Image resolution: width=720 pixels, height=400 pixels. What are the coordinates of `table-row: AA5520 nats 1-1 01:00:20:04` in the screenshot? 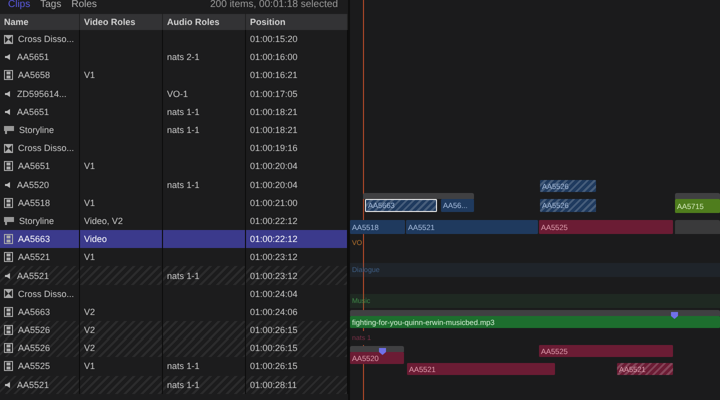 It's located at (174, 185).